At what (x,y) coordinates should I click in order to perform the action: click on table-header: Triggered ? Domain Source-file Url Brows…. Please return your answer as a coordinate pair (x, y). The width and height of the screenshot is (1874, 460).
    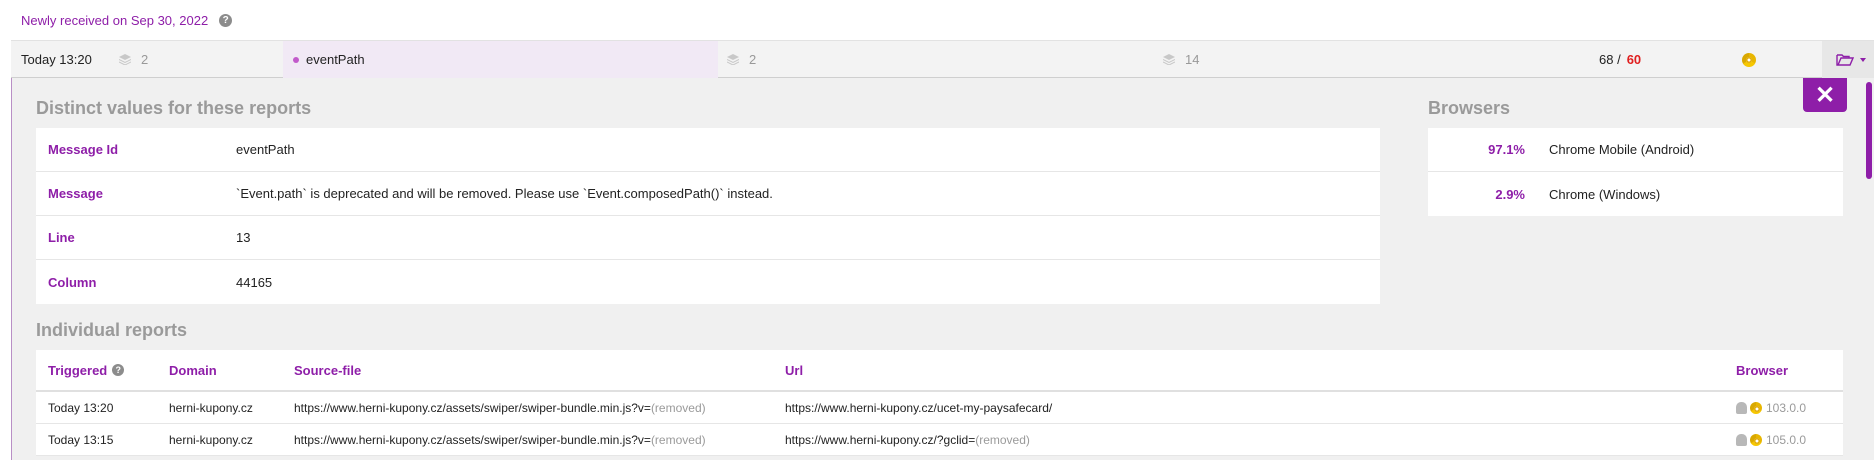
    Looking at the image, I should click on (939, 371).